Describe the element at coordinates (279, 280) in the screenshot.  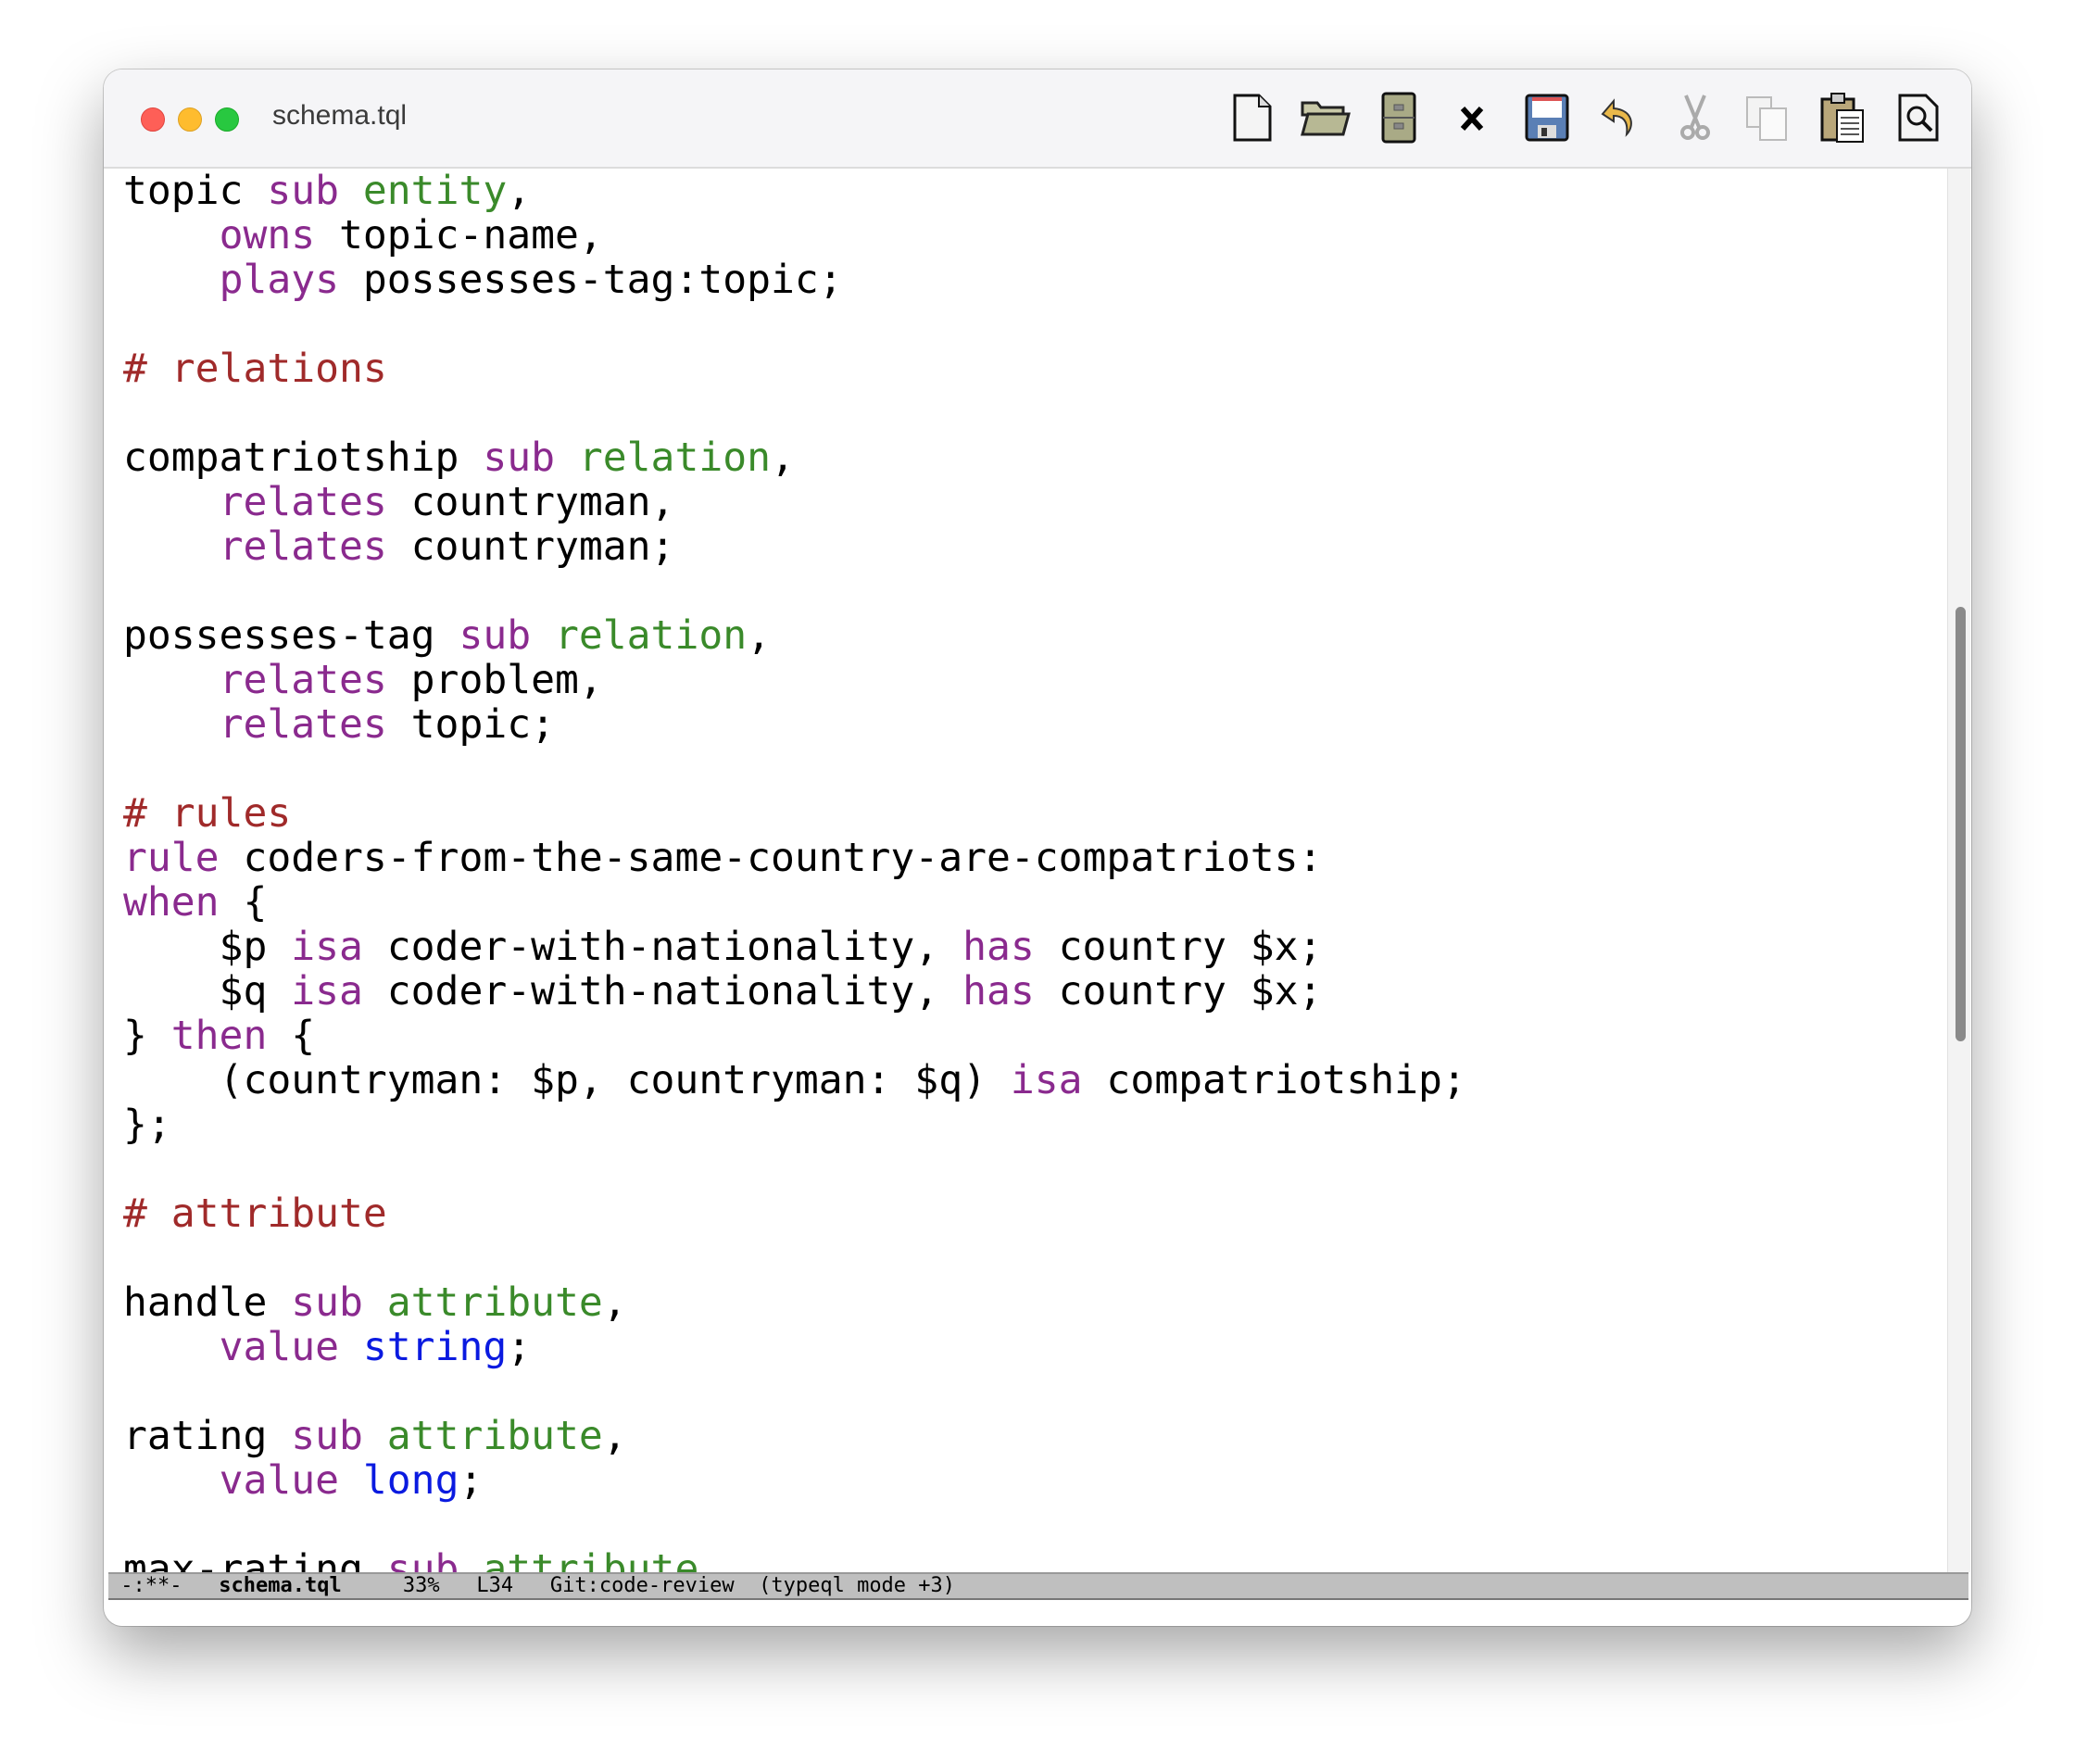
I see `keyword: plays` at that location.